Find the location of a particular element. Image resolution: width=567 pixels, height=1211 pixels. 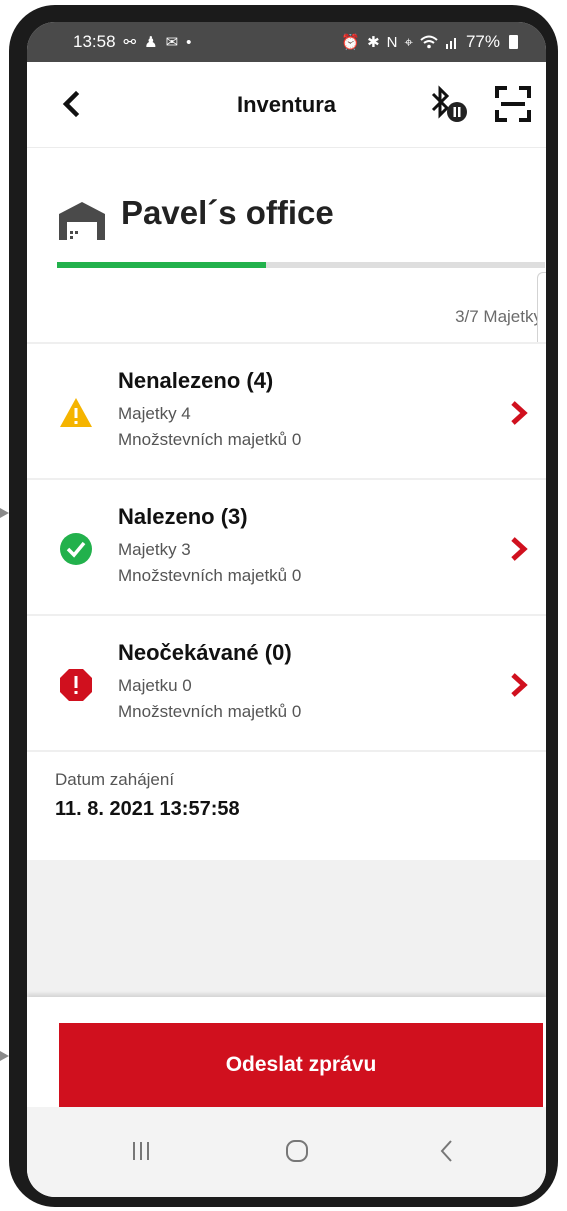

footer: Odeslat zprávu is located at coordinates (286, 1052).